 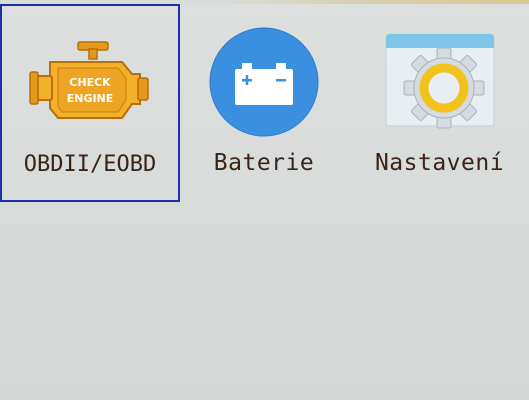 I want to click on menu-item-label: Nastavení, so click(x=439, y=163).